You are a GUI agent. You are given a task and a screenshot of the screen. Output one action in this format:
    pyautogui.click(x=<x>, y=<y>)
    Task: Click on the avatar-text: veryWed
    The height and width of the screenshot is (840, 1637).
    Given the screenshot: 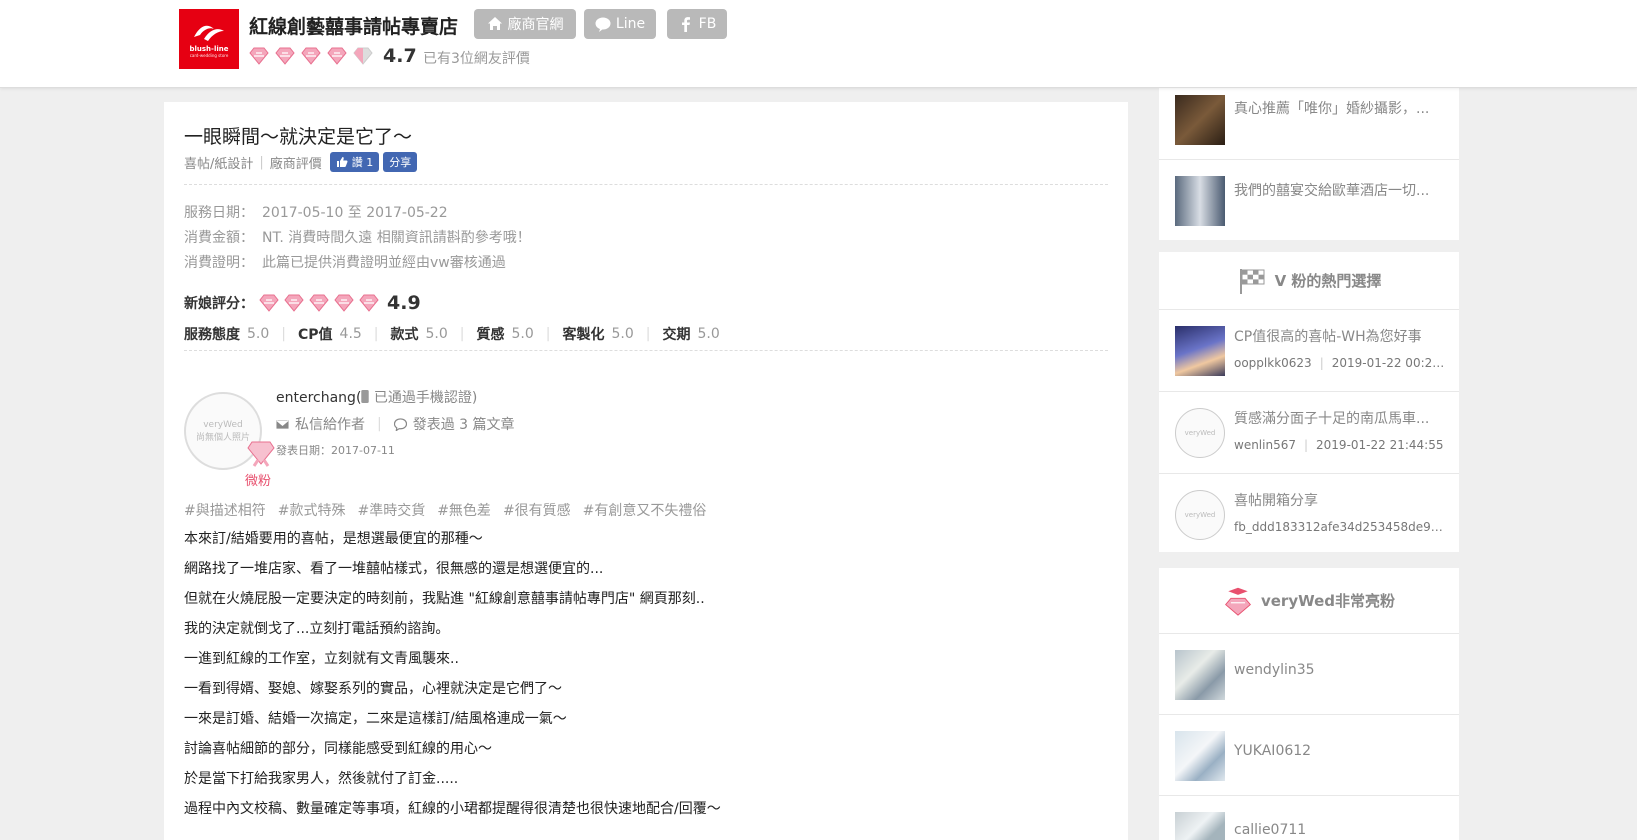 What is the action you would take?
    pyautogui.click(x=1200, y=515)
    